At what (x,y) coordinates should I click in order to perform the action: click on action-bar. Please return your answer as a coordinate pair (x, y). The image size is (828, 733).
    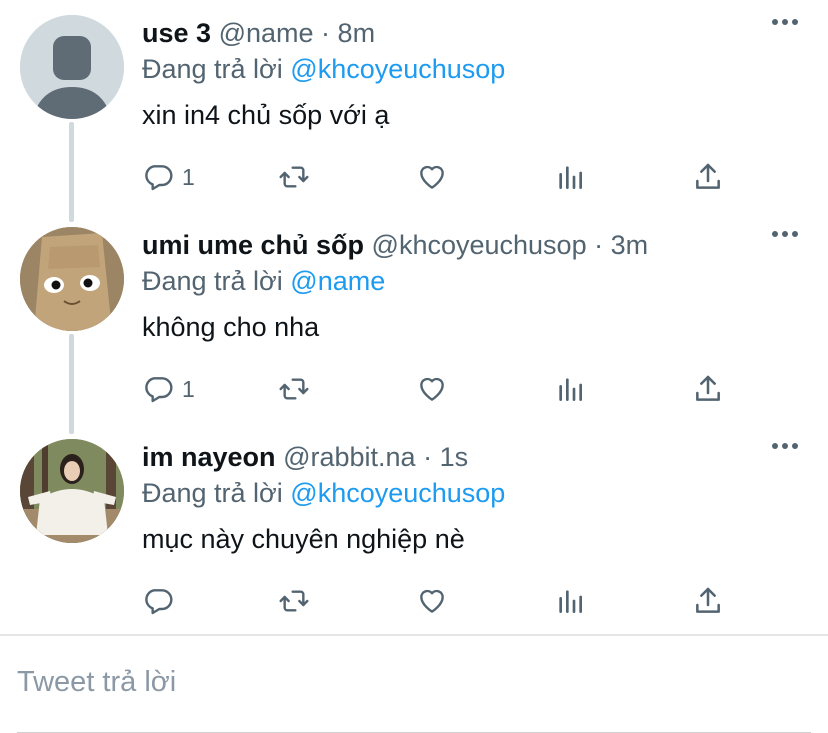
    Looking at the image, I should click on (442, 601).